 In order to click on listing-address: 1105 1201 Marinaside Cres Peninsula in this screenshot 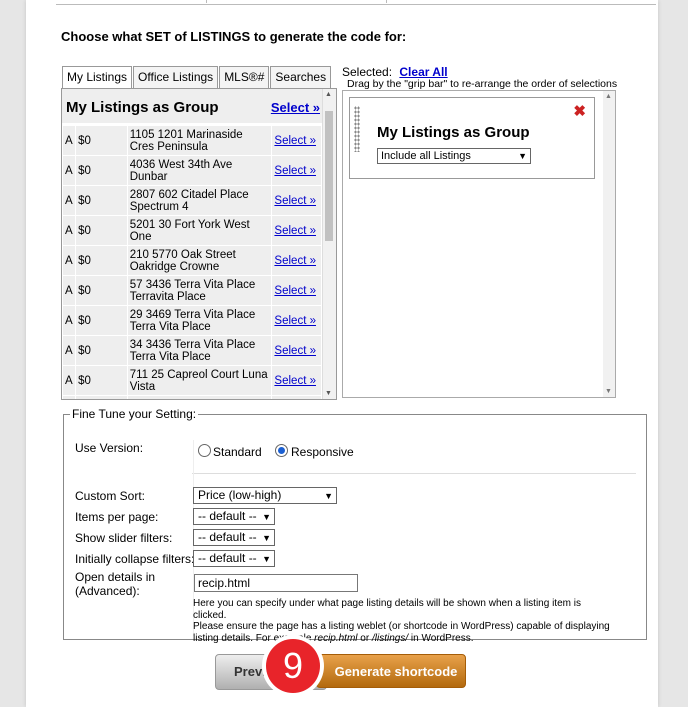, I will do `click(199, 140)`.